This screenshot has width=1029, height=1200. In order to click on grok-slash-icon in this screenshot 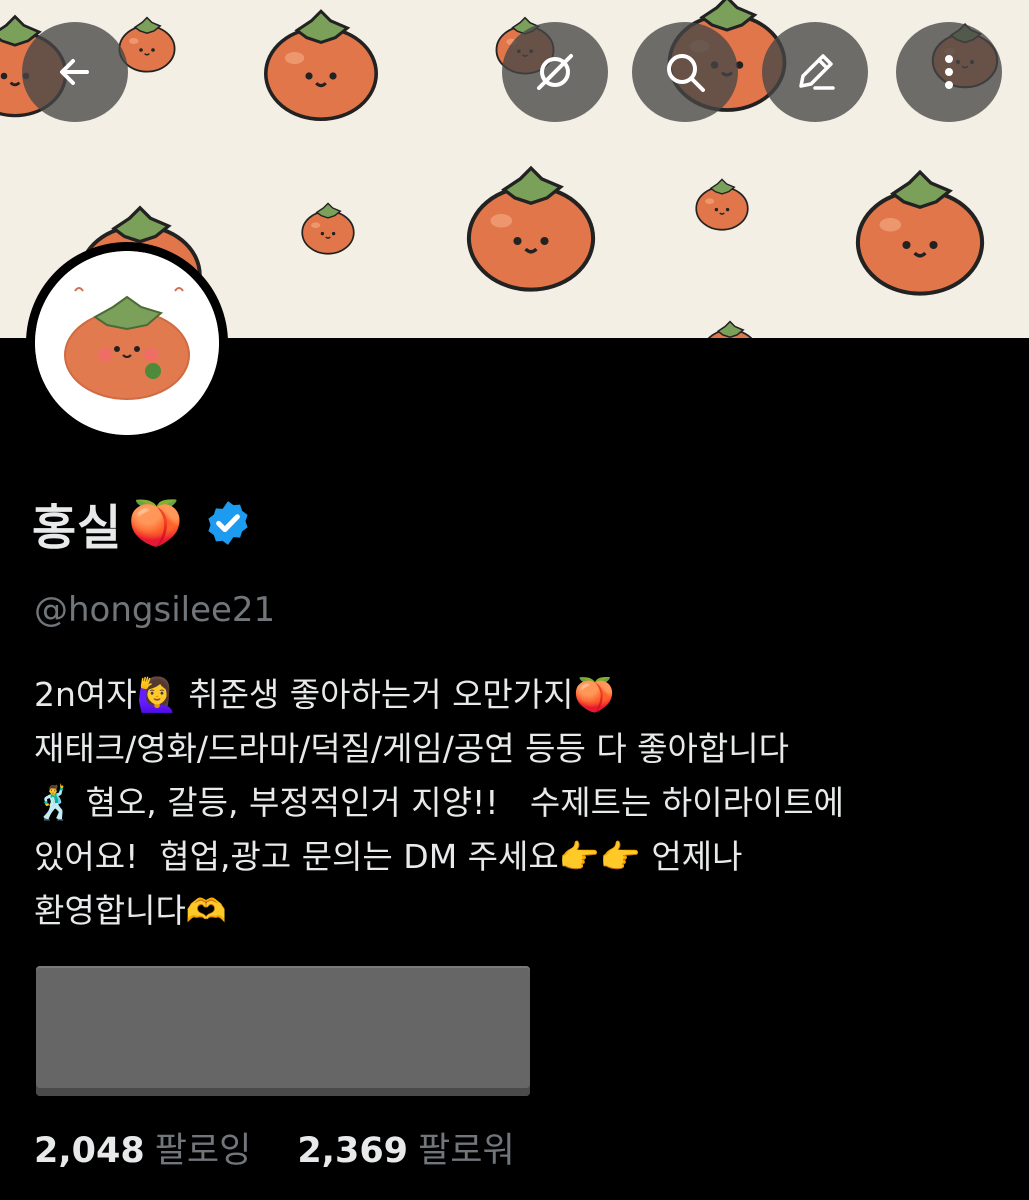, I will do `click(555, 72)`.